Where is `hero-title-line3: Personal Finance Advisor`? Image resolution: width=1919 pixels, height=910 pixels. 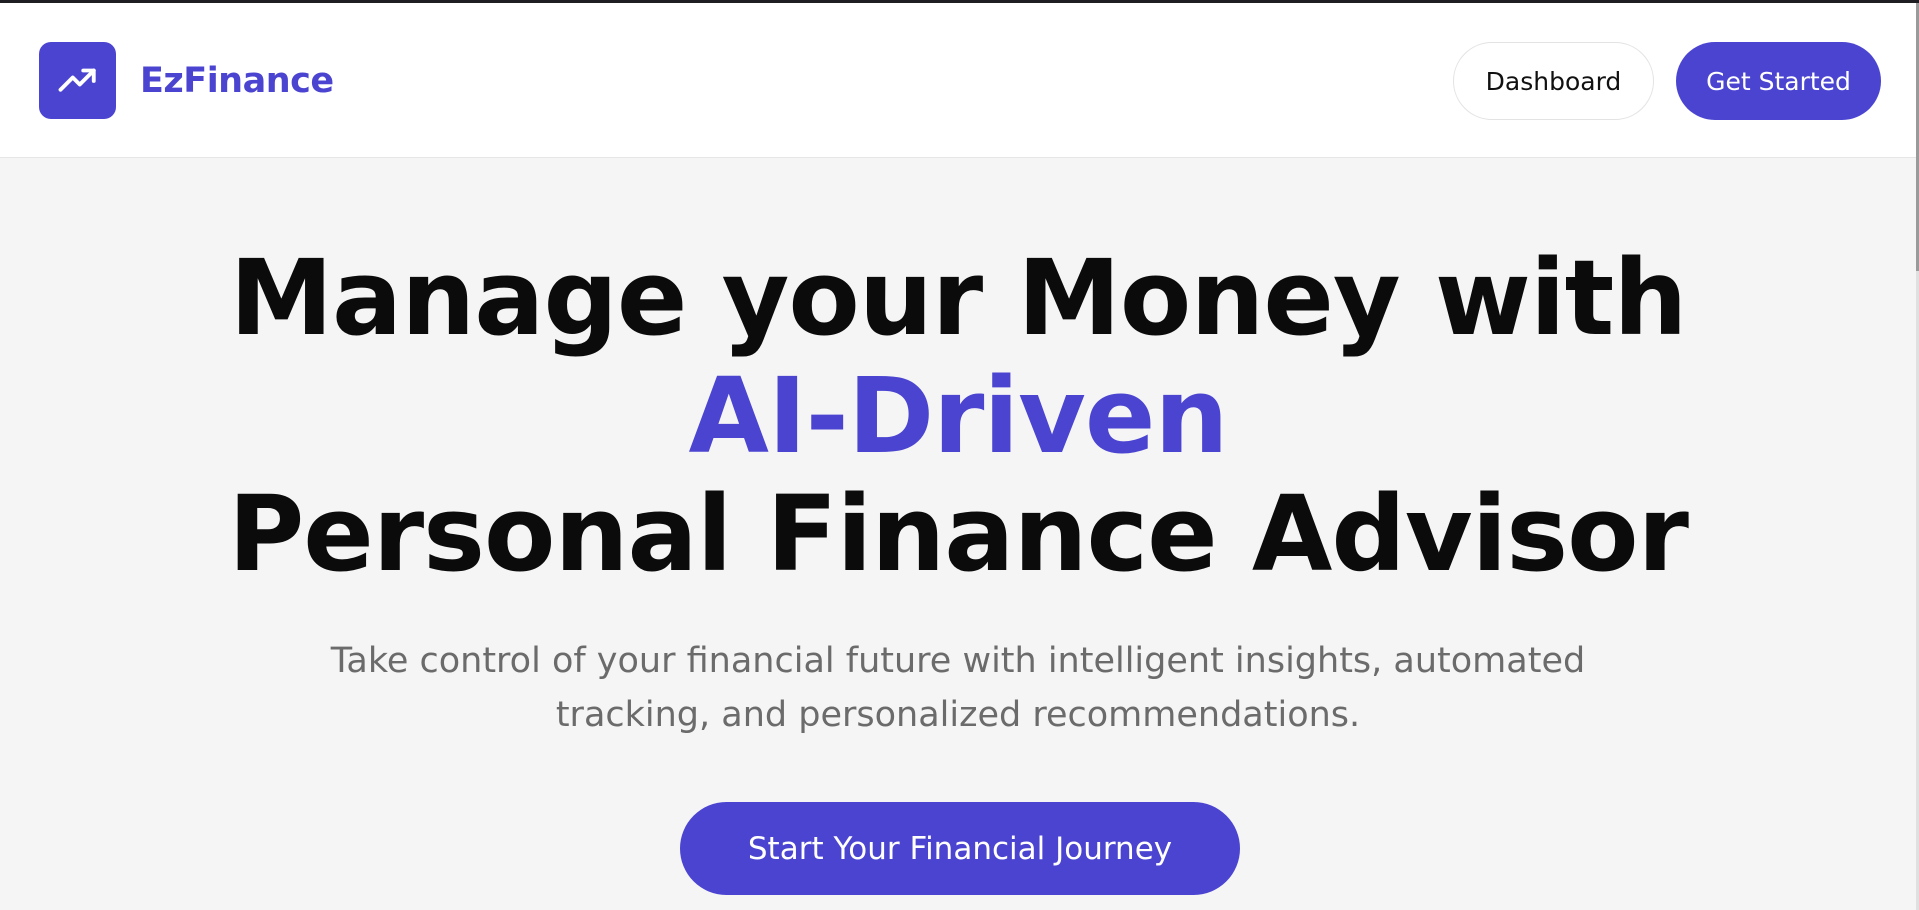
hero-title-line3: Personal Finance Advisor is located at coordinates (958, 534).